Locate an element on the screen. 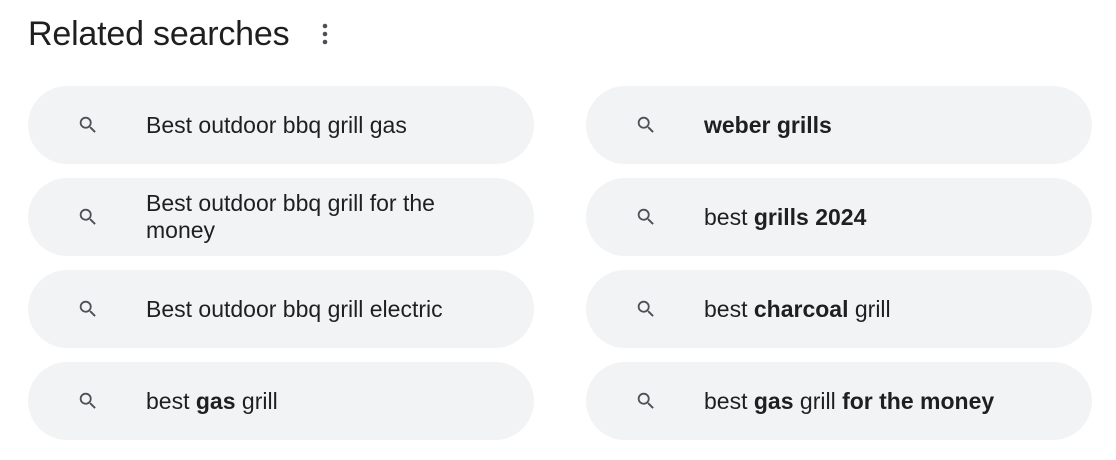  related-search-chip: Best outdoor bbq grill for the money is located at coordinates (281, 217).